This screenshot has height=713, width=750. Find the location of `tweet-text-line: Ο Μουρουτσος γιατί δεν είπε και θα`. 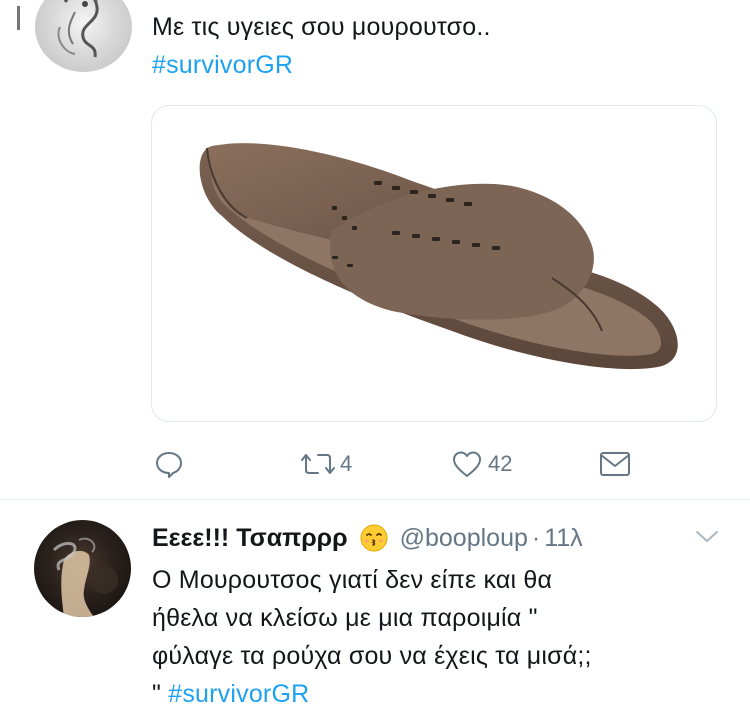

tweet-text-line: Ο Μουρουτσος γιατί δεν είπε και θα is located at coordinates (352, 580).